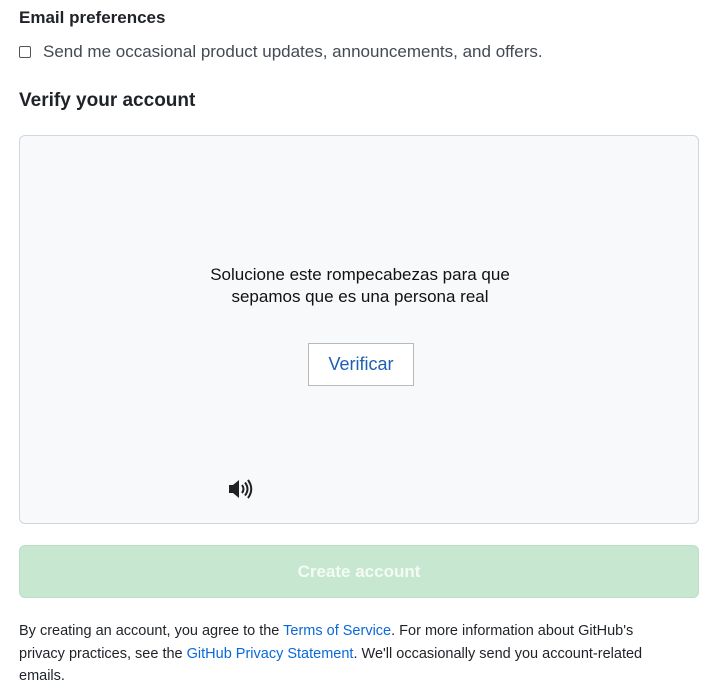 Image resolution: width=718 pixels, height=694 pixels. I want to click on privacy-statement-link: GitHub Privacy Statement, so click(270, 654).